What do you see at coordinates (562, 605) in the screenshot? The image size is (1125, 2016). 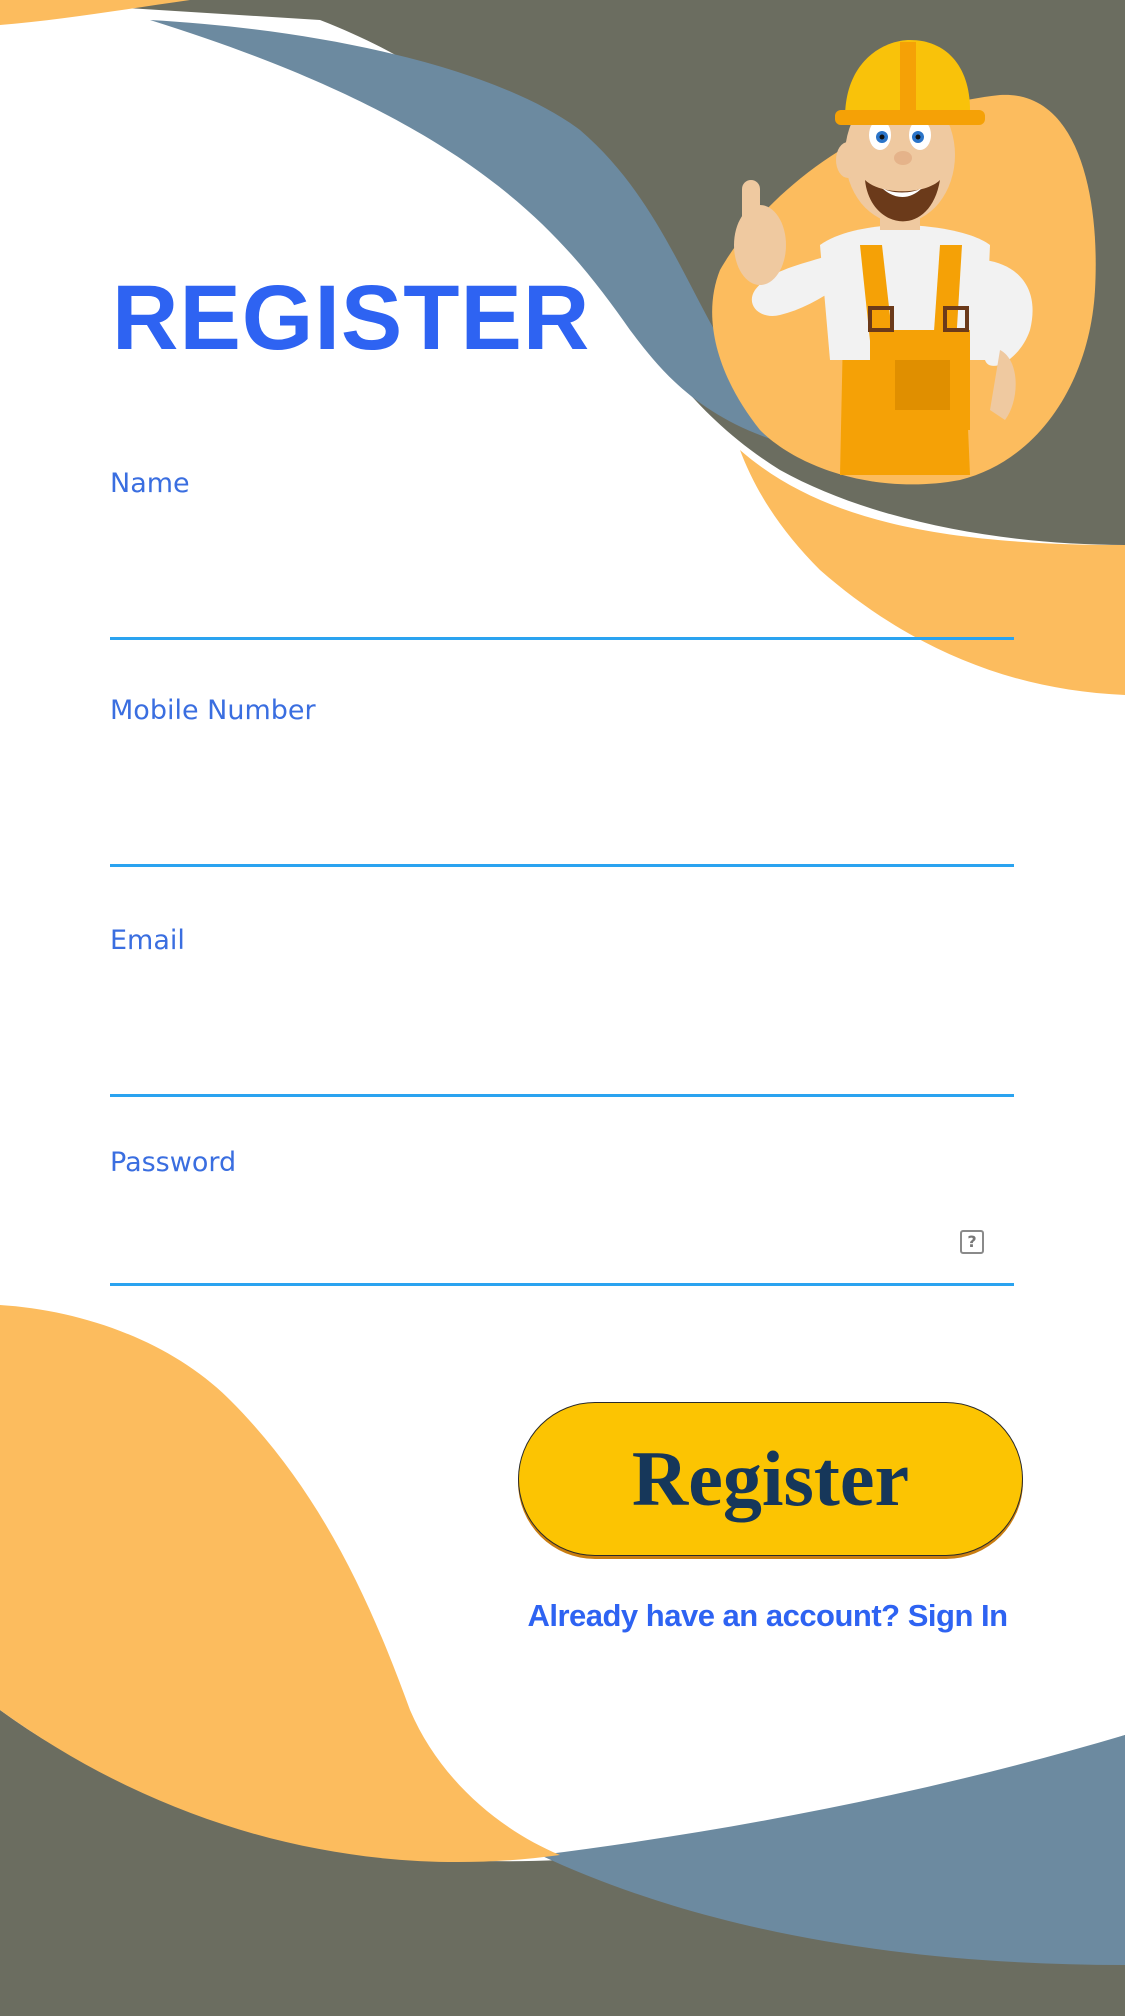 I see `name-input` at bounding box center [562, 605].